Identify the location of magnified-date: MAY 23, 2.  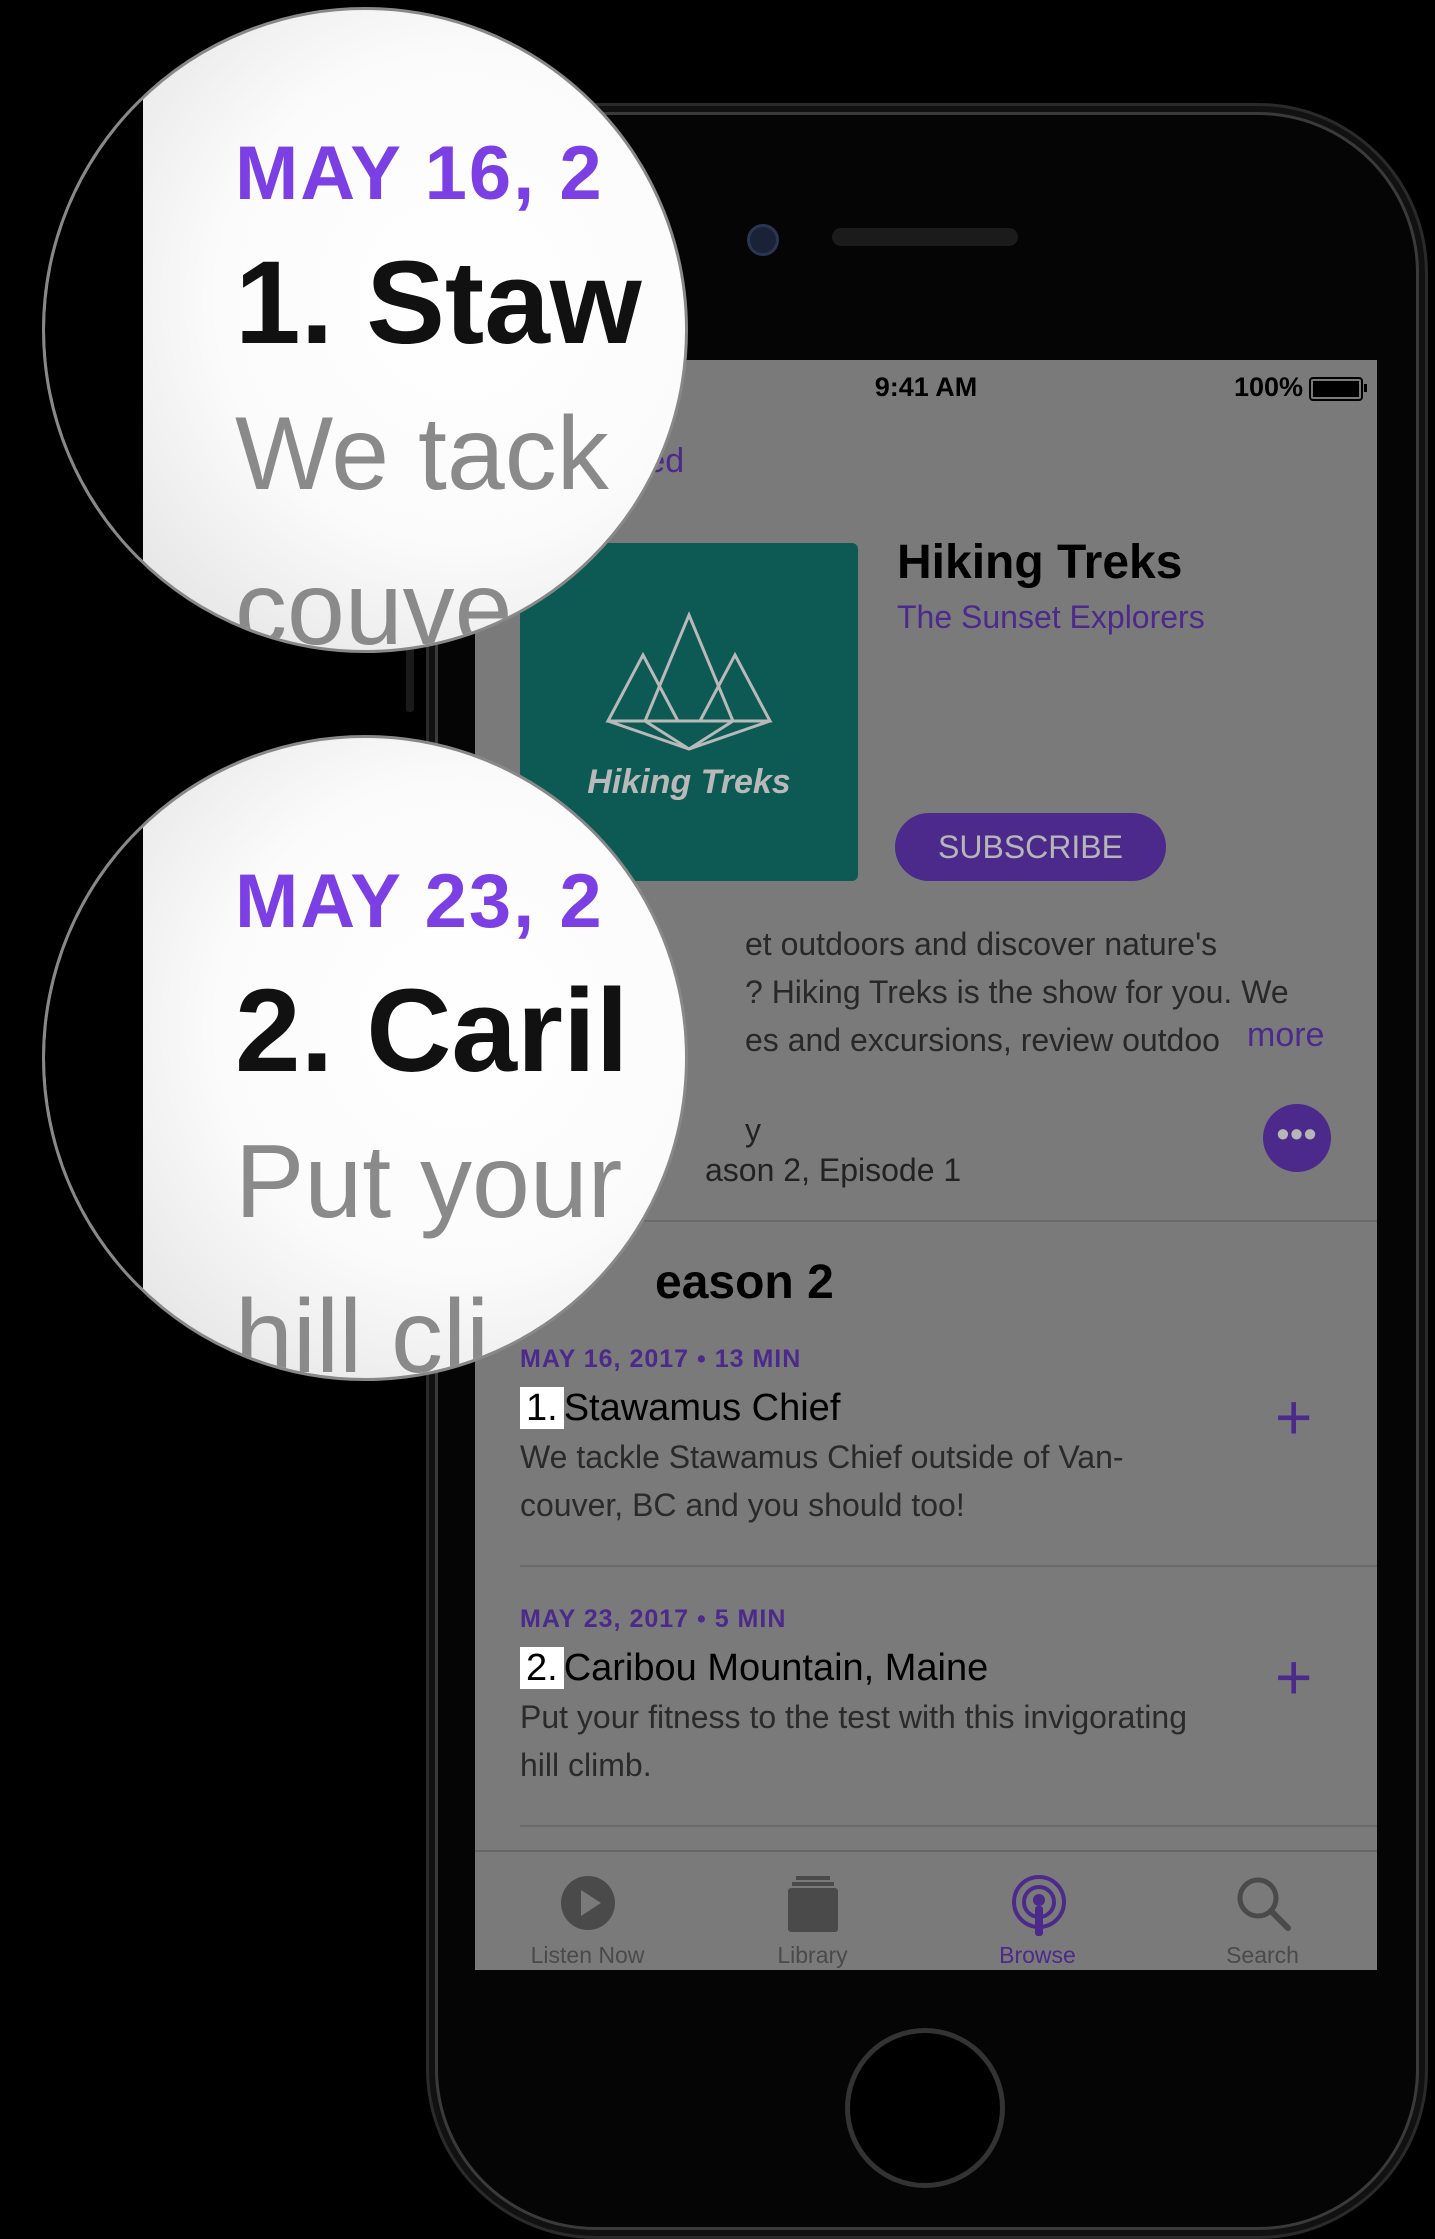
(419, 901).